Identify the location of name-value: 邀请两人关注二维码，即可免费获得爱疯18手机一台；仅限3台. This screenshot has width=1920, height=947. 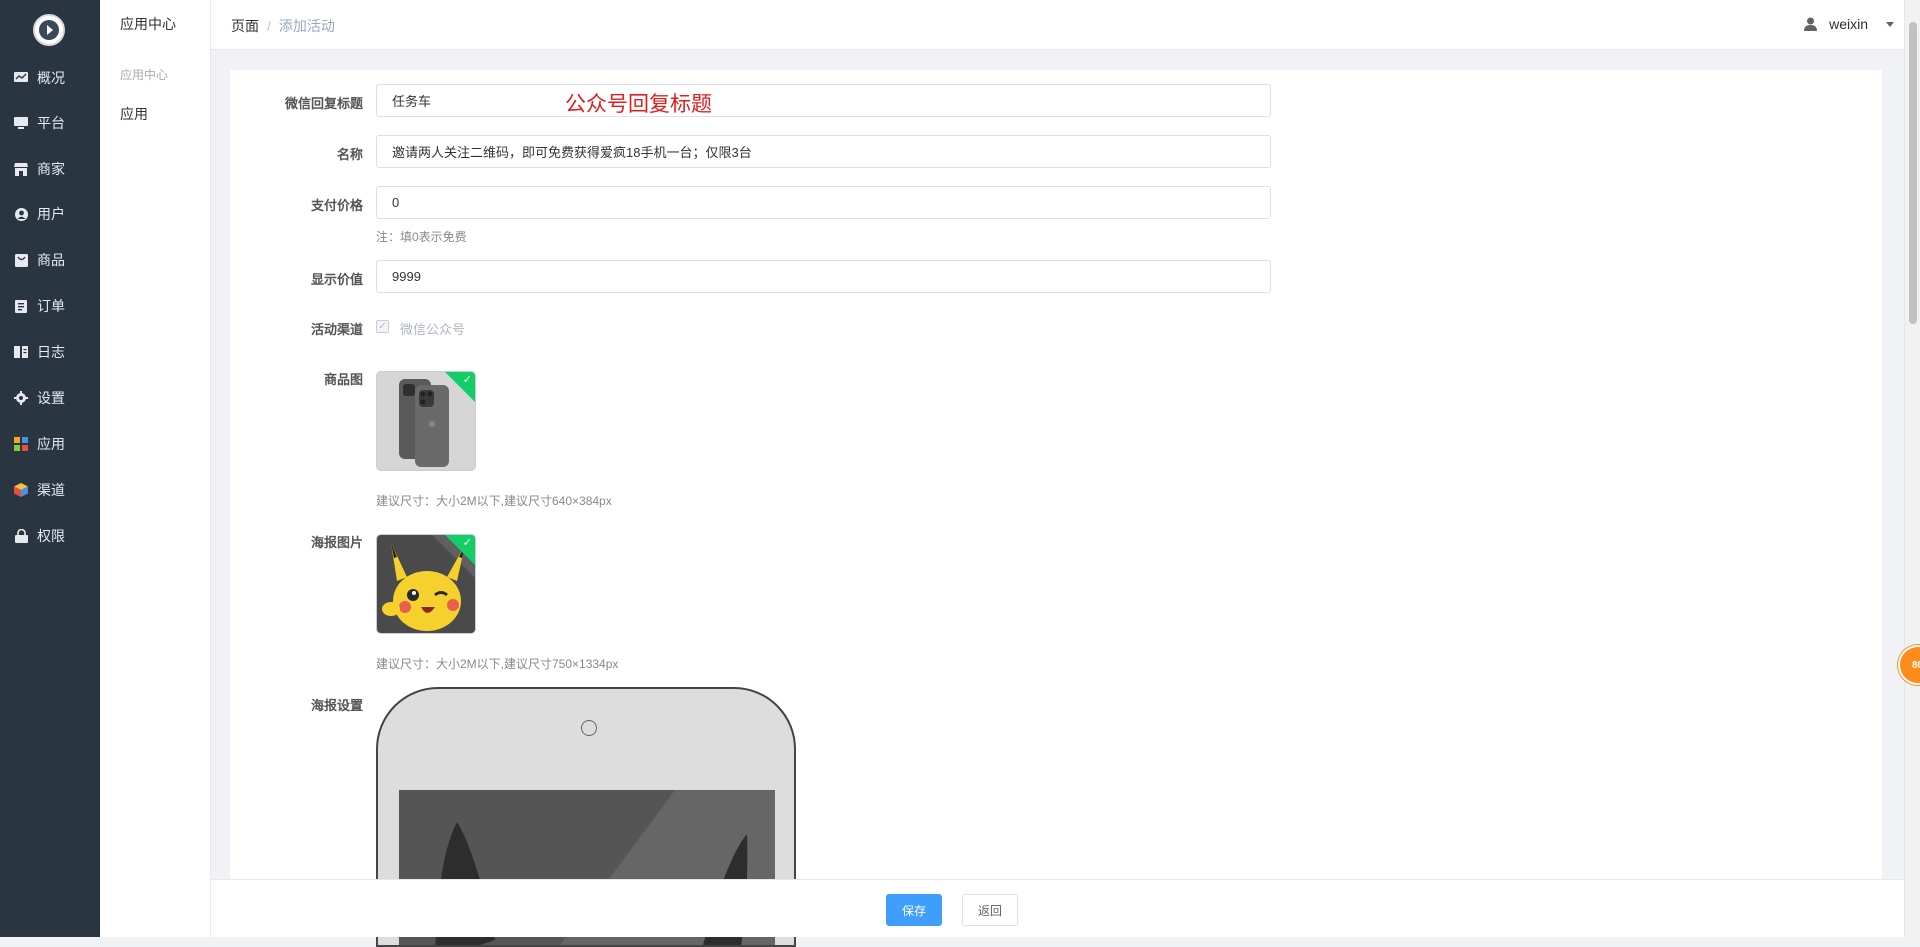
(572, 152).